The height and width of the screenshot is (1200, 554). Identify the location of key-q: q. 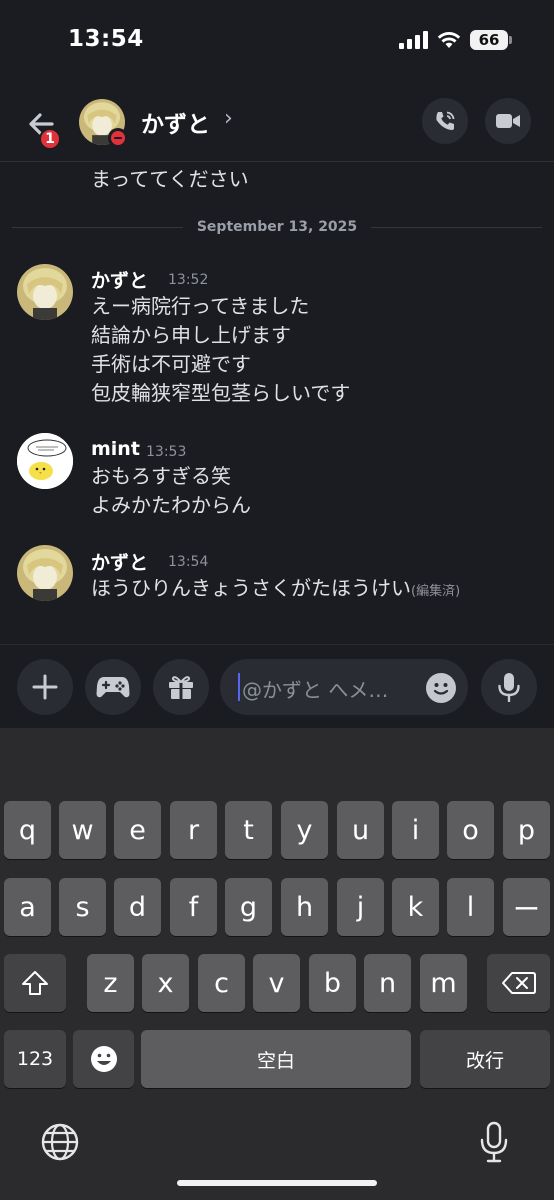
(27, 830).